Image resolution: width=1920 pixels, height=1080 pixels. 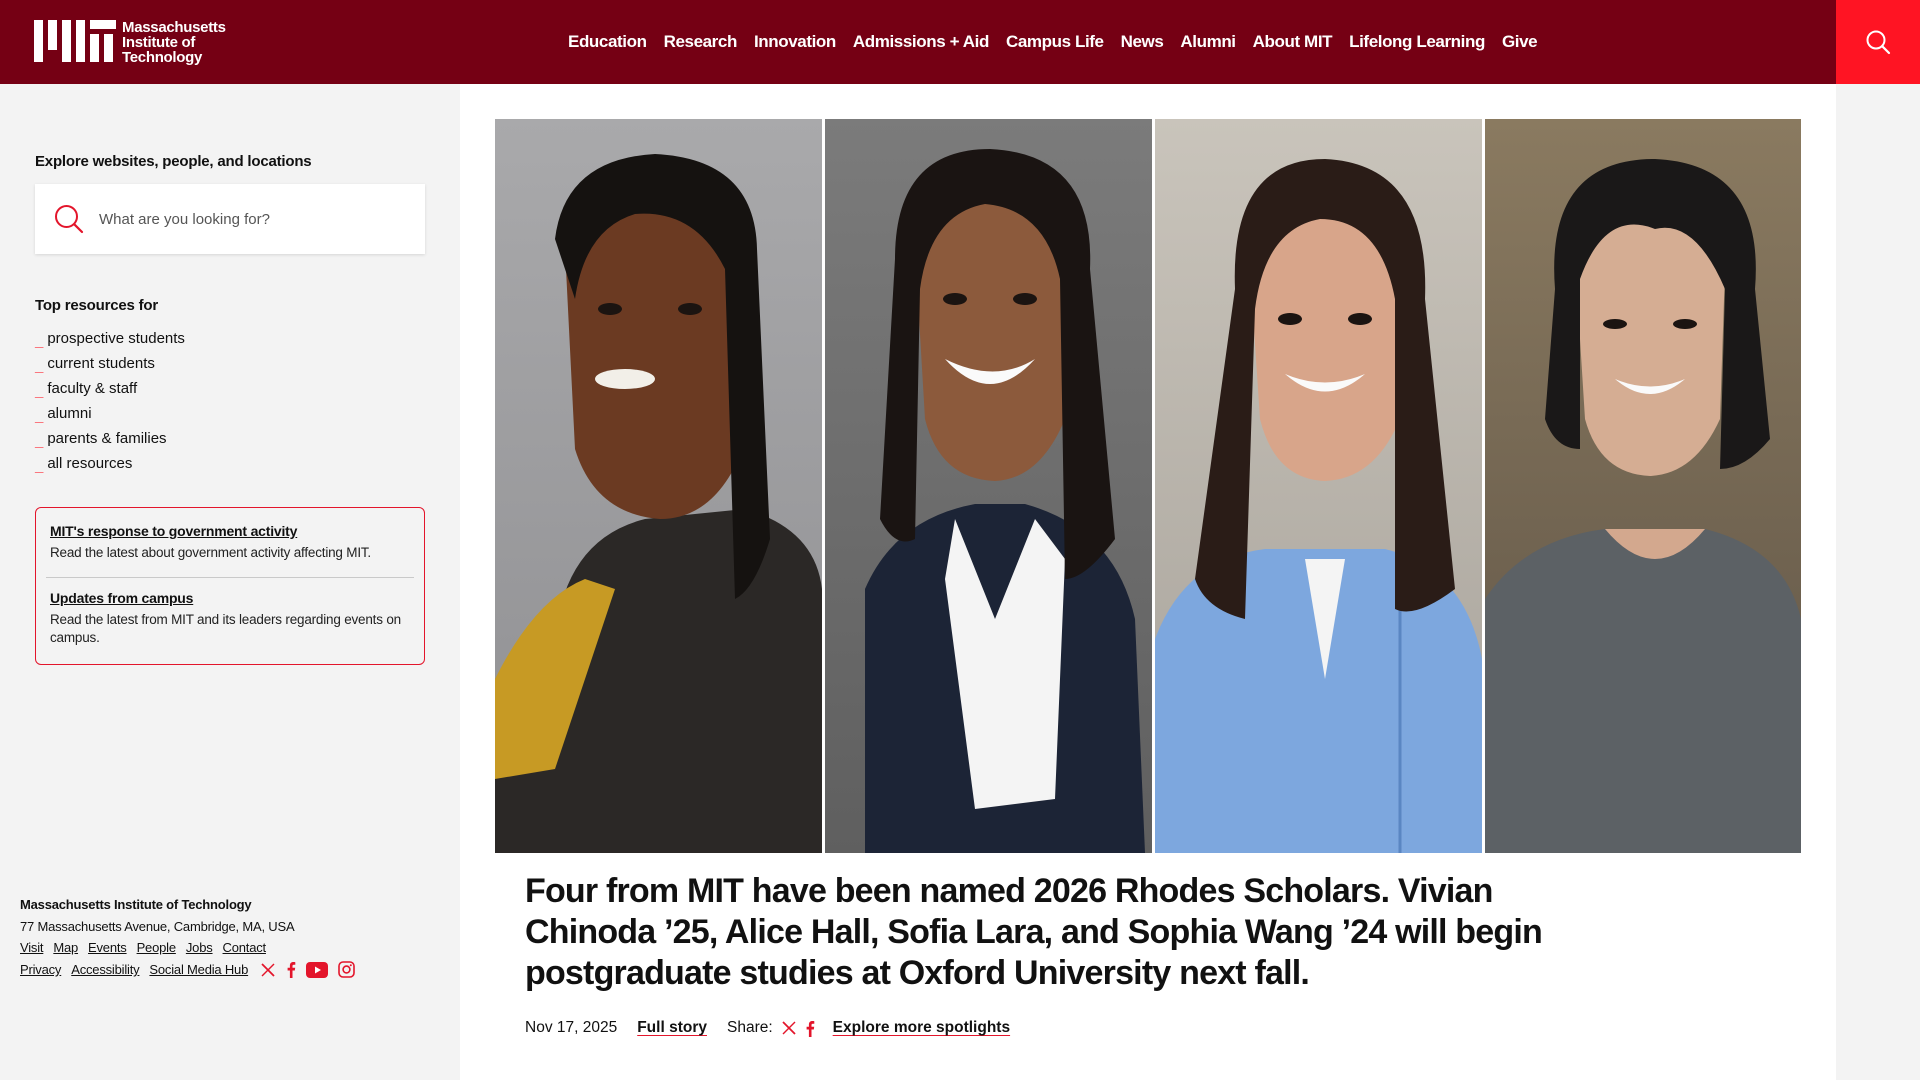 What do you see at coordinates (1293, 42) in the screenshot?
I see `nav-about-mit: About MIT` at bounding box center [1293, 42].